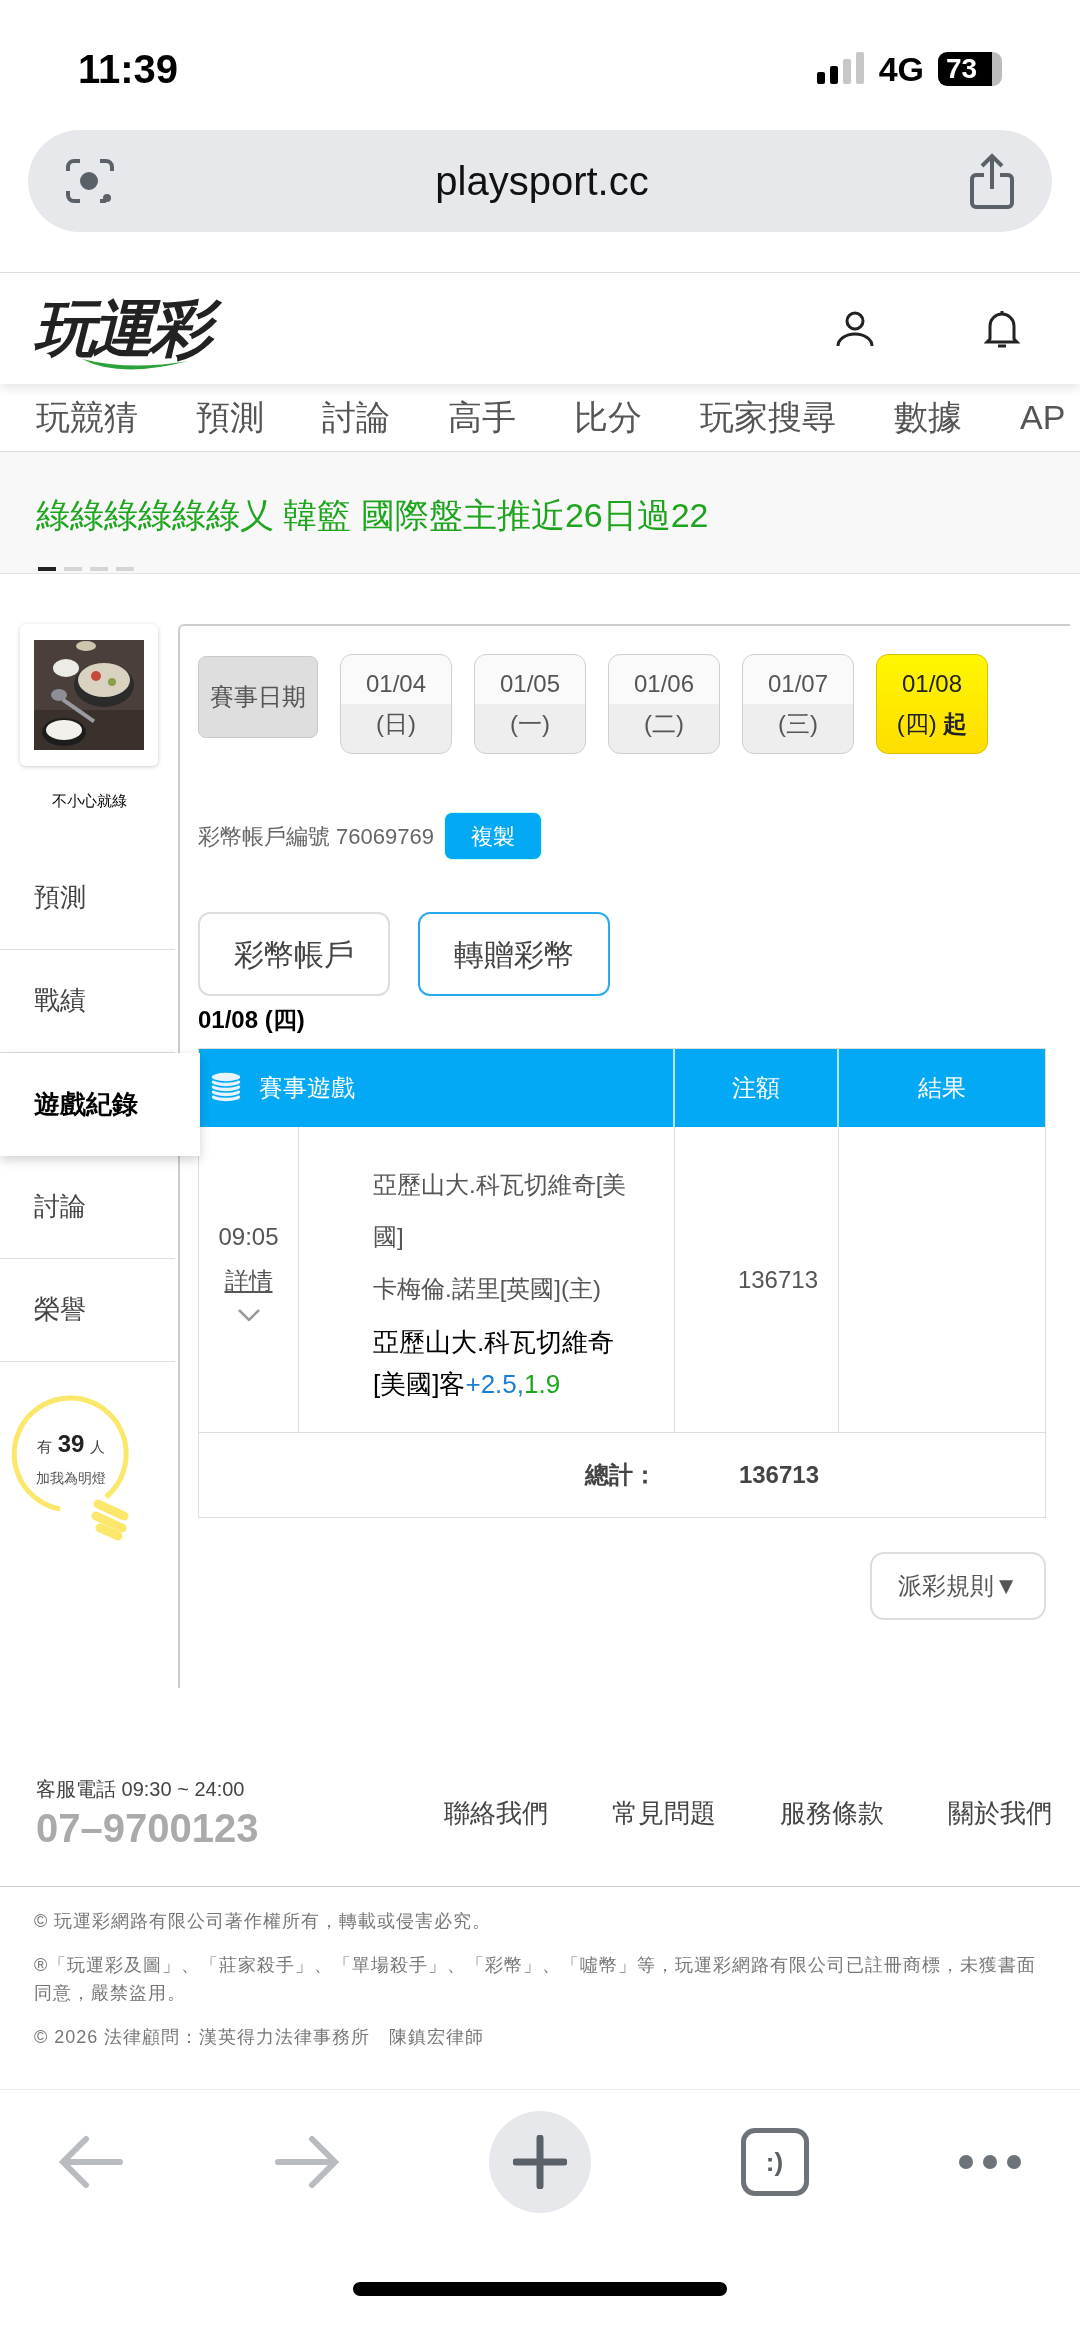  Describe the element at coordinates (141, 1789) in the screenshot. I see `hotline-hours: 客服電話 09:30 ~ 24:00` at that location.